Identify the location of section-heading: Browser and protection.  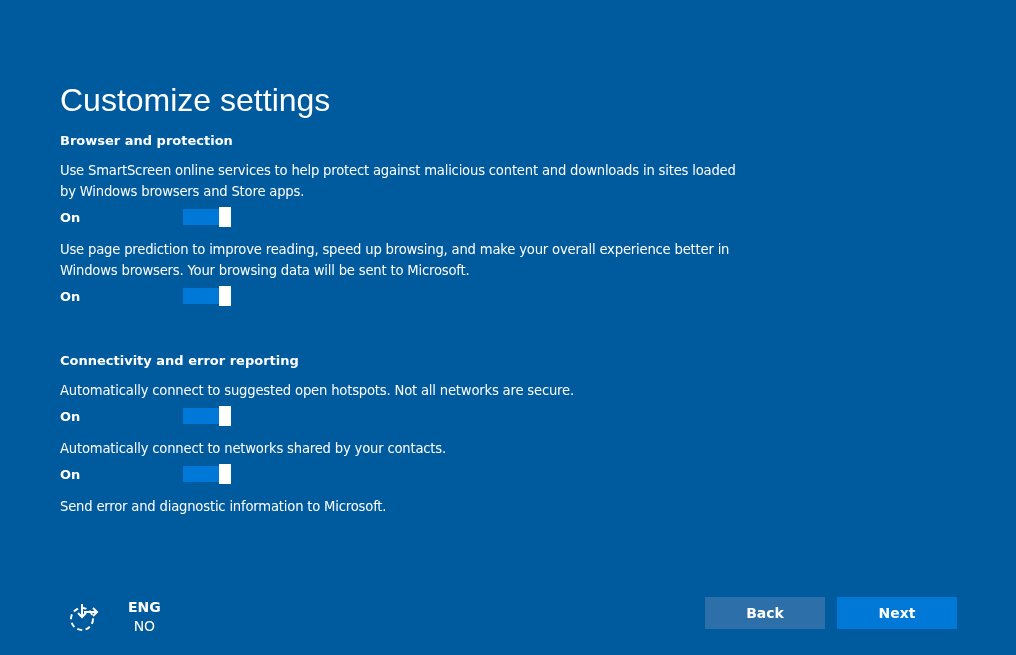
(147, 141).